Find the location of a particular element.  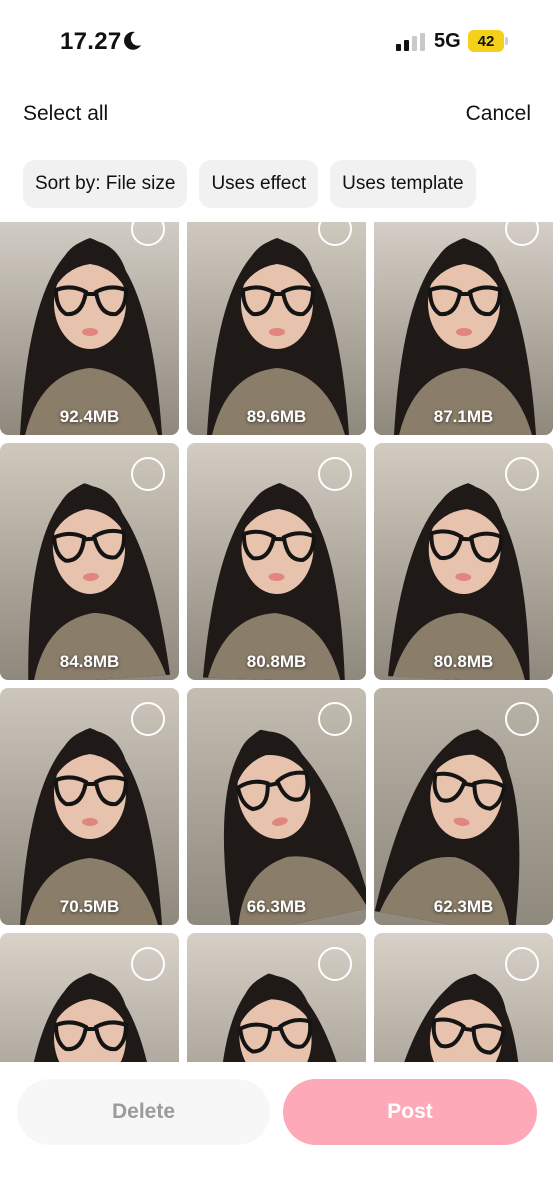

file-size-label: 92.4MB is located at coordinates (89, 416).